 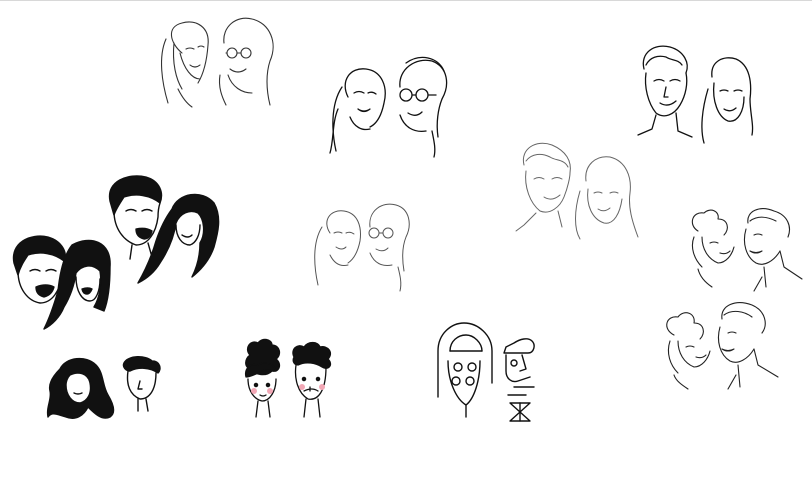 I want to click on couple-portrait-abstract-art, so click(x=486, y=372).